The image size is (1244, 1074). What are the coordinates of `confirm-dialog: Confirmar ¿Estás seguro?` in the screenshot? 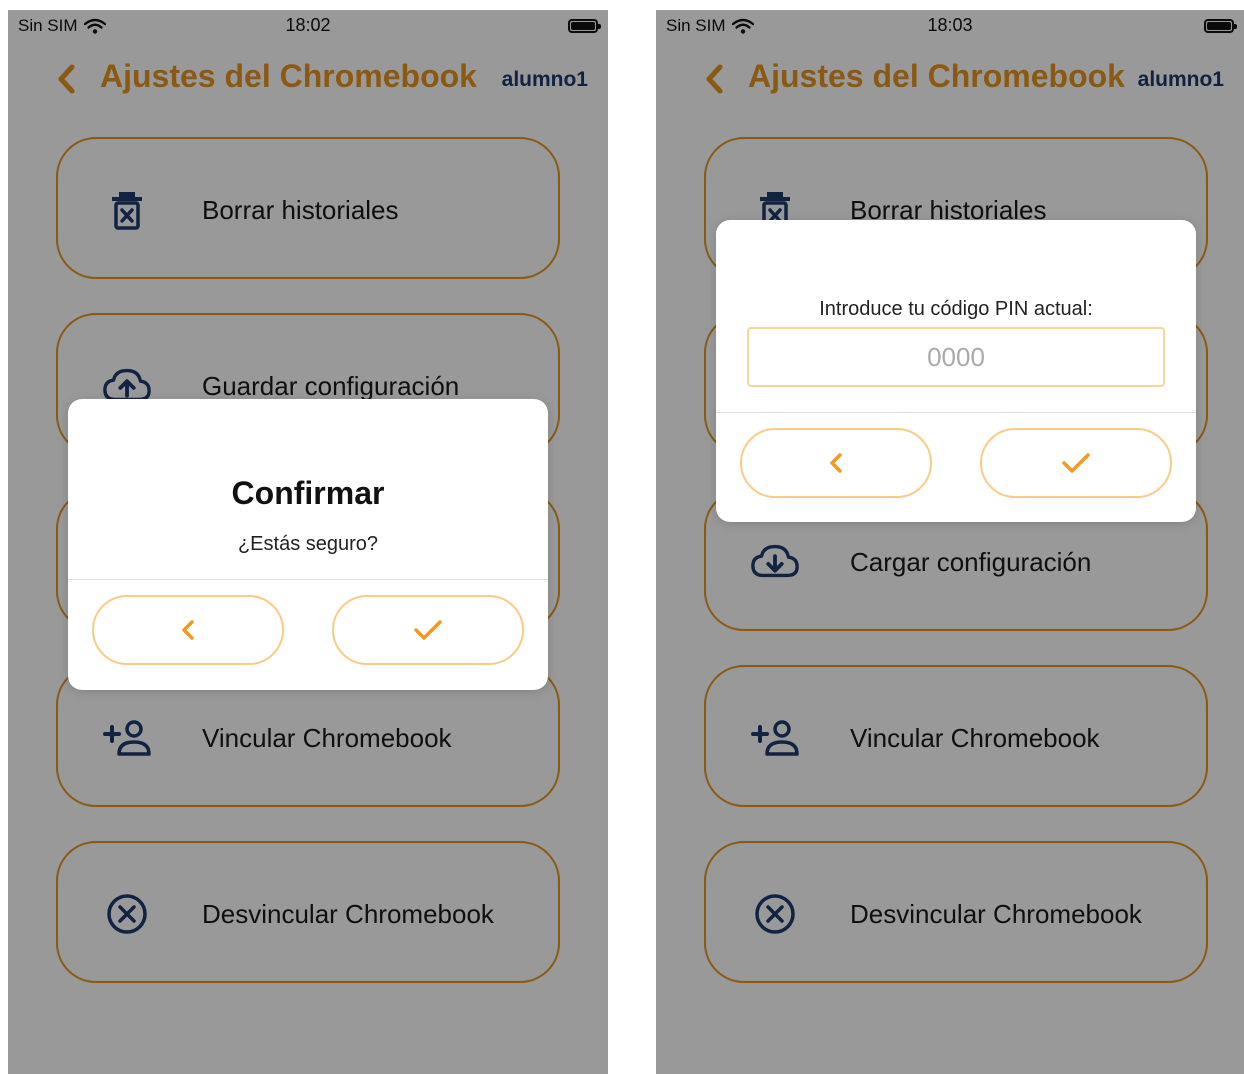 It's located at (308, 544).